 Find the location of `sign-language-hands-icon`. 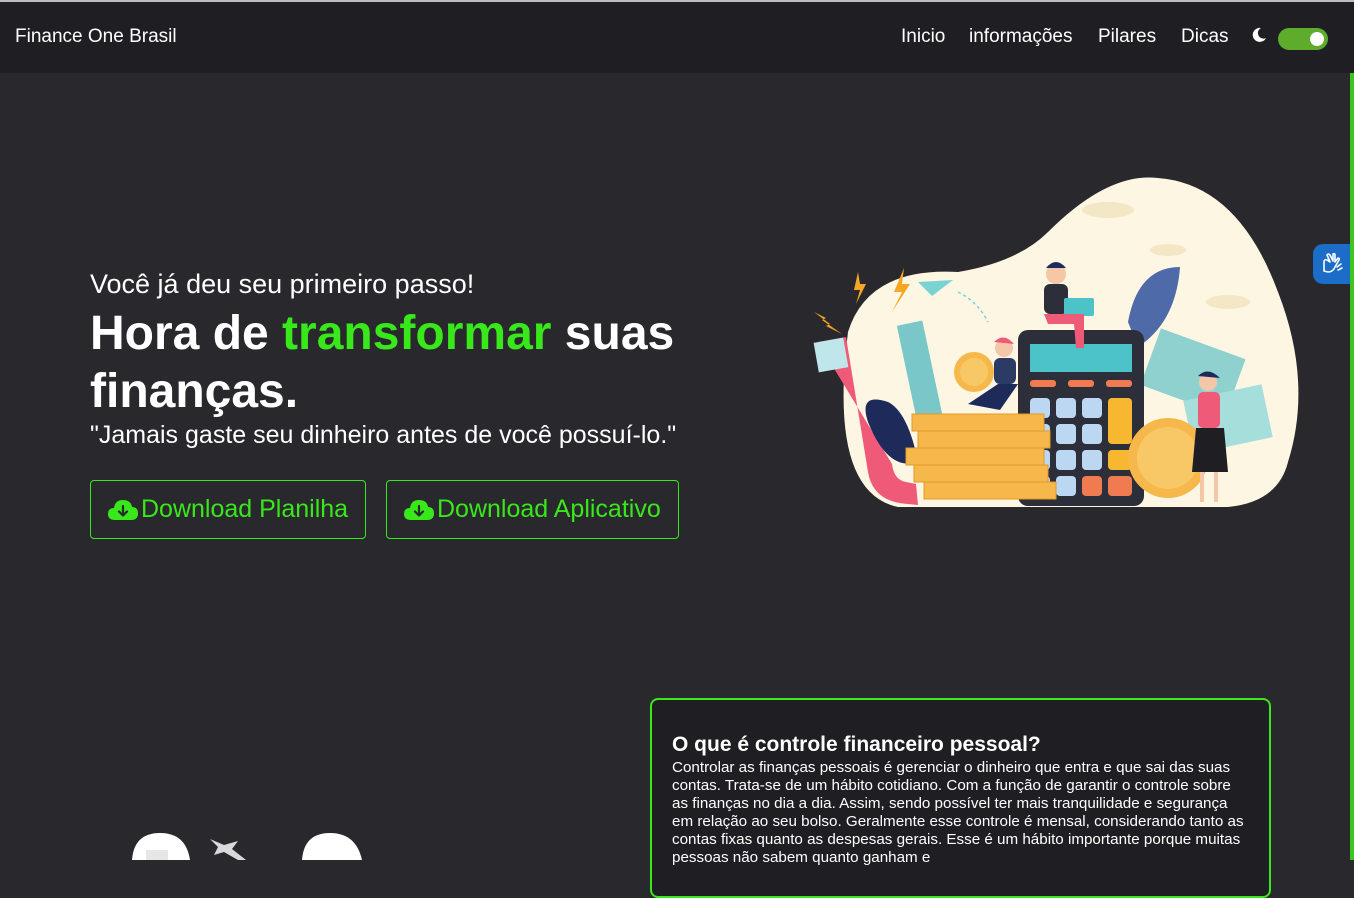

sign-language-hands-icon is located at coordinates (1333, 262).